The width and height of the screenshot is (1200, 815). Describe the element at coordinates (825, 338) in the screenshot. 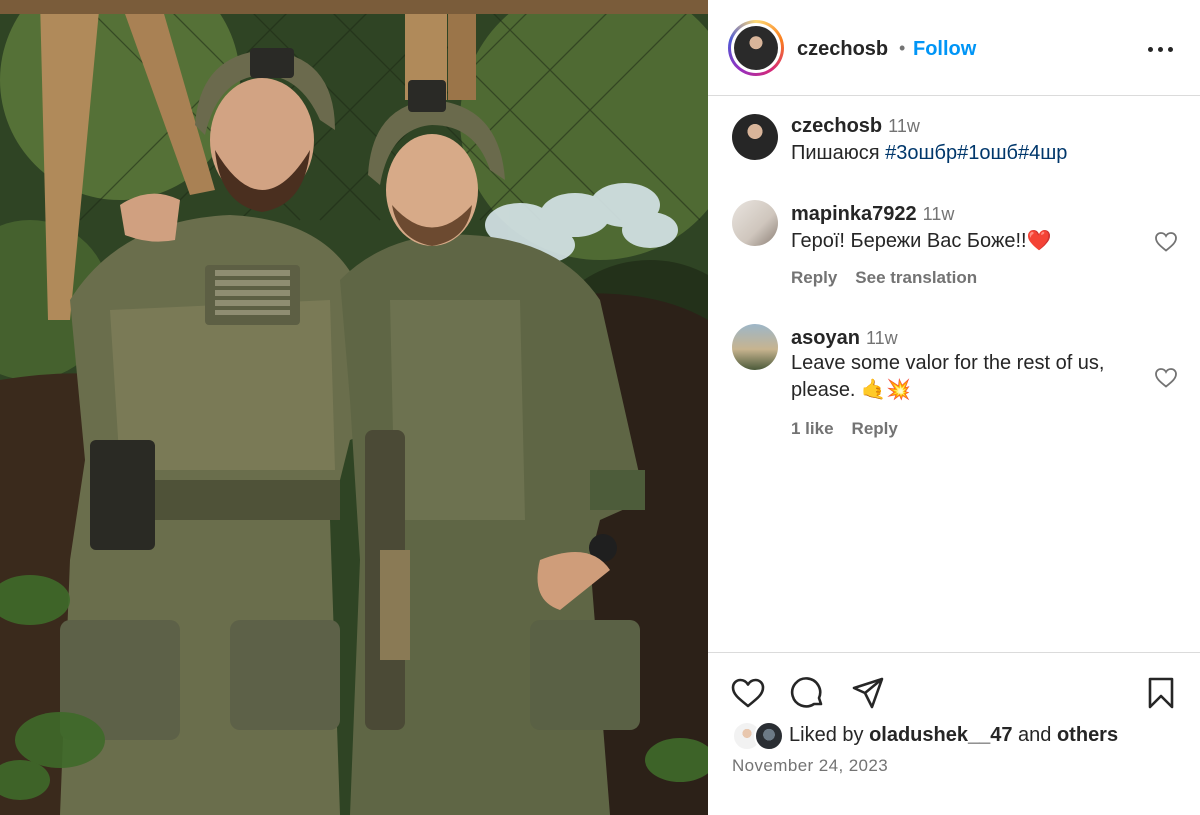

I see `comment-username: asoyan` at that location.